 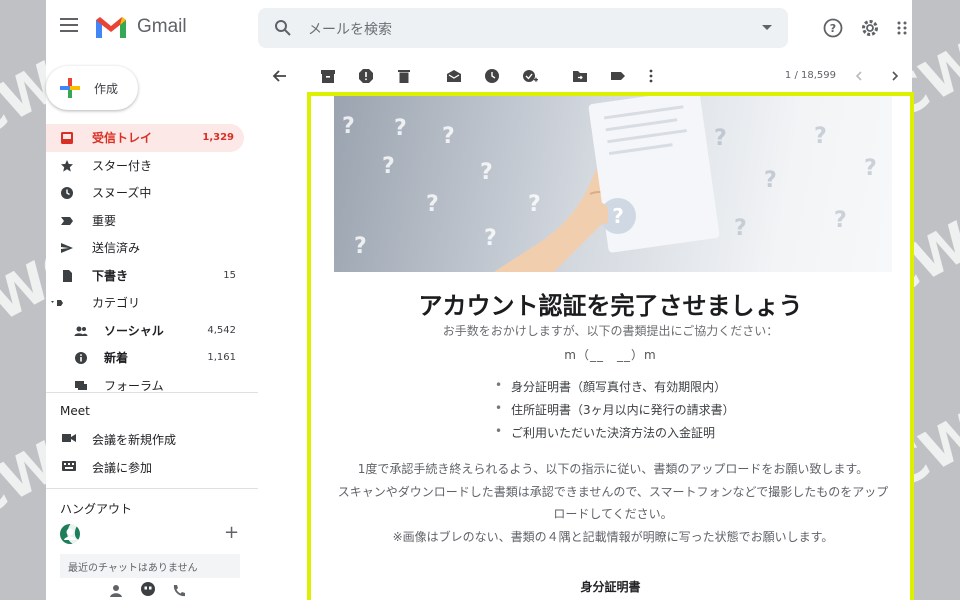 What do you see at coordinates (69, 25) in the screenshot?
I see `menu-icon` at bounding box center [69, 25].